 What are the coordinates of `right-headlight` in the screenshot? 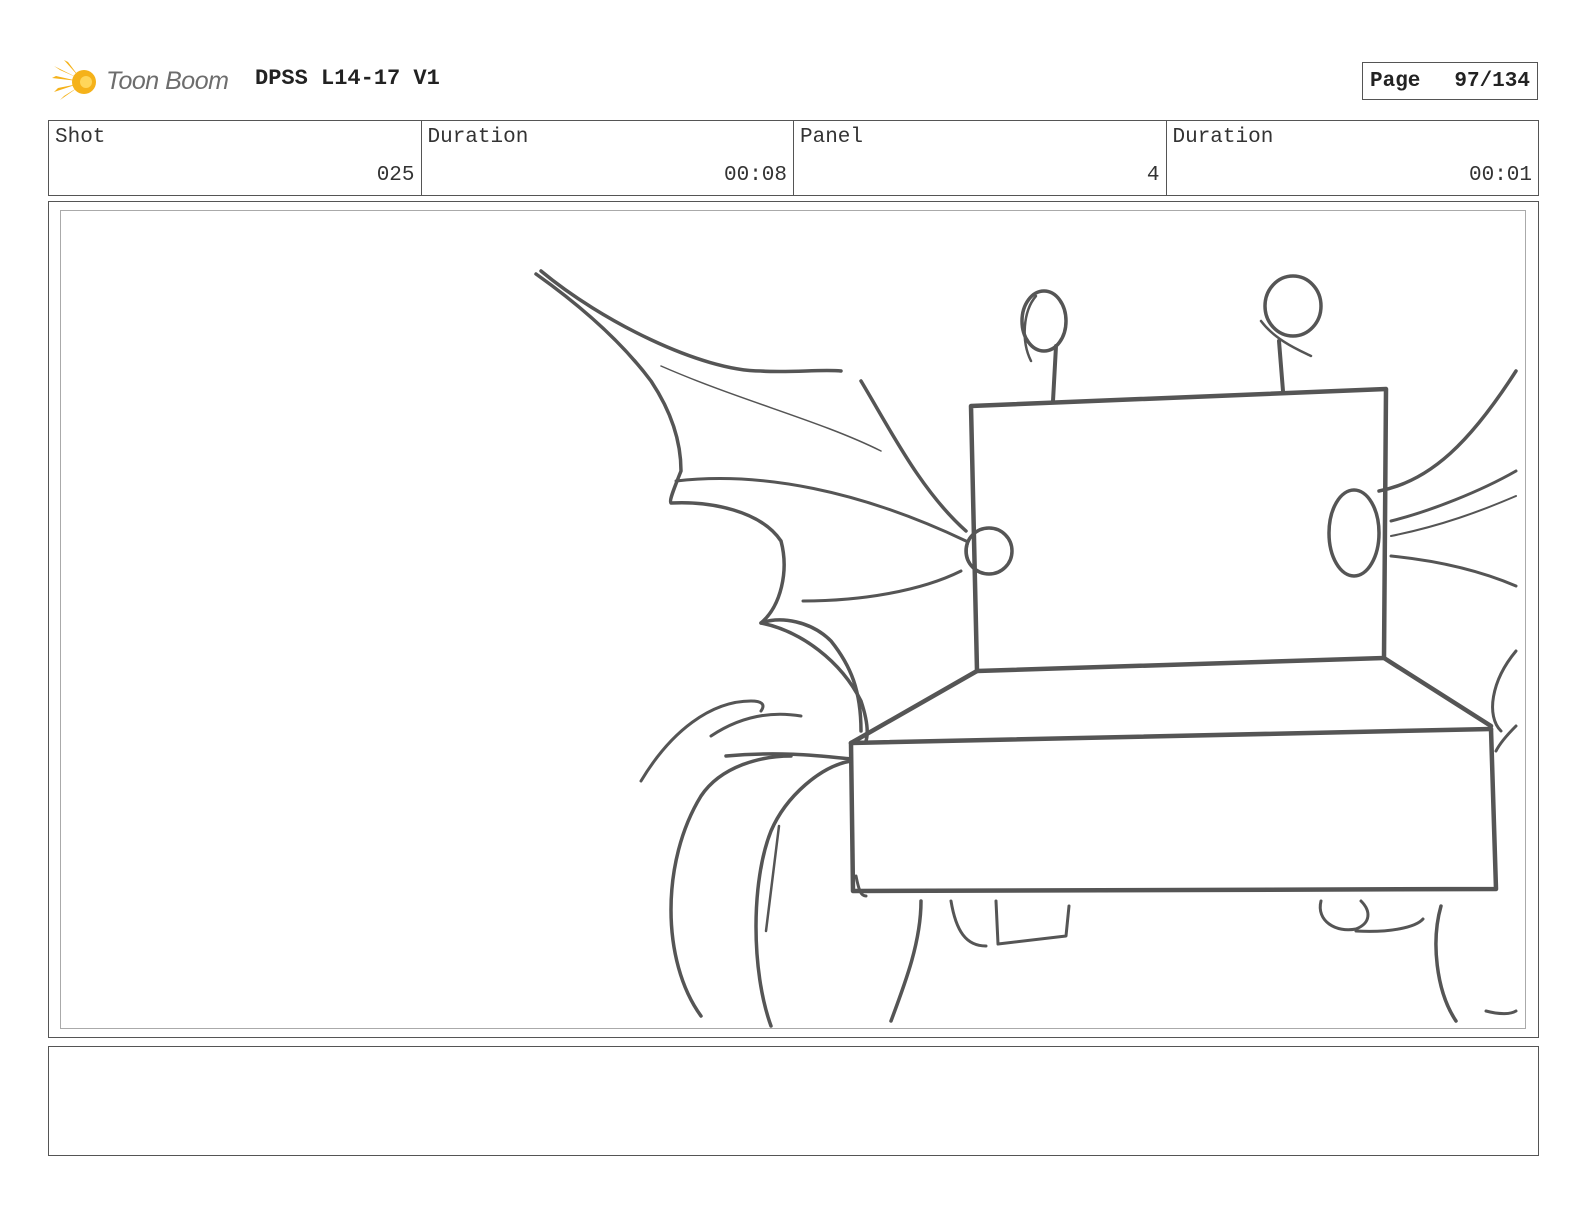 It's located at (1354, 533).